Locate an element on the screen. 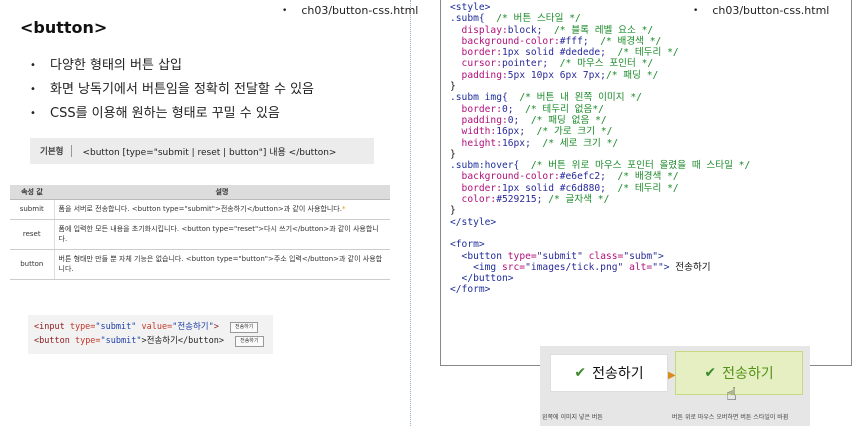  list-item: • 화면 낭독기에서 버튼임을 정확히 전달할 수 있음 is located at coordinates (172, 89).